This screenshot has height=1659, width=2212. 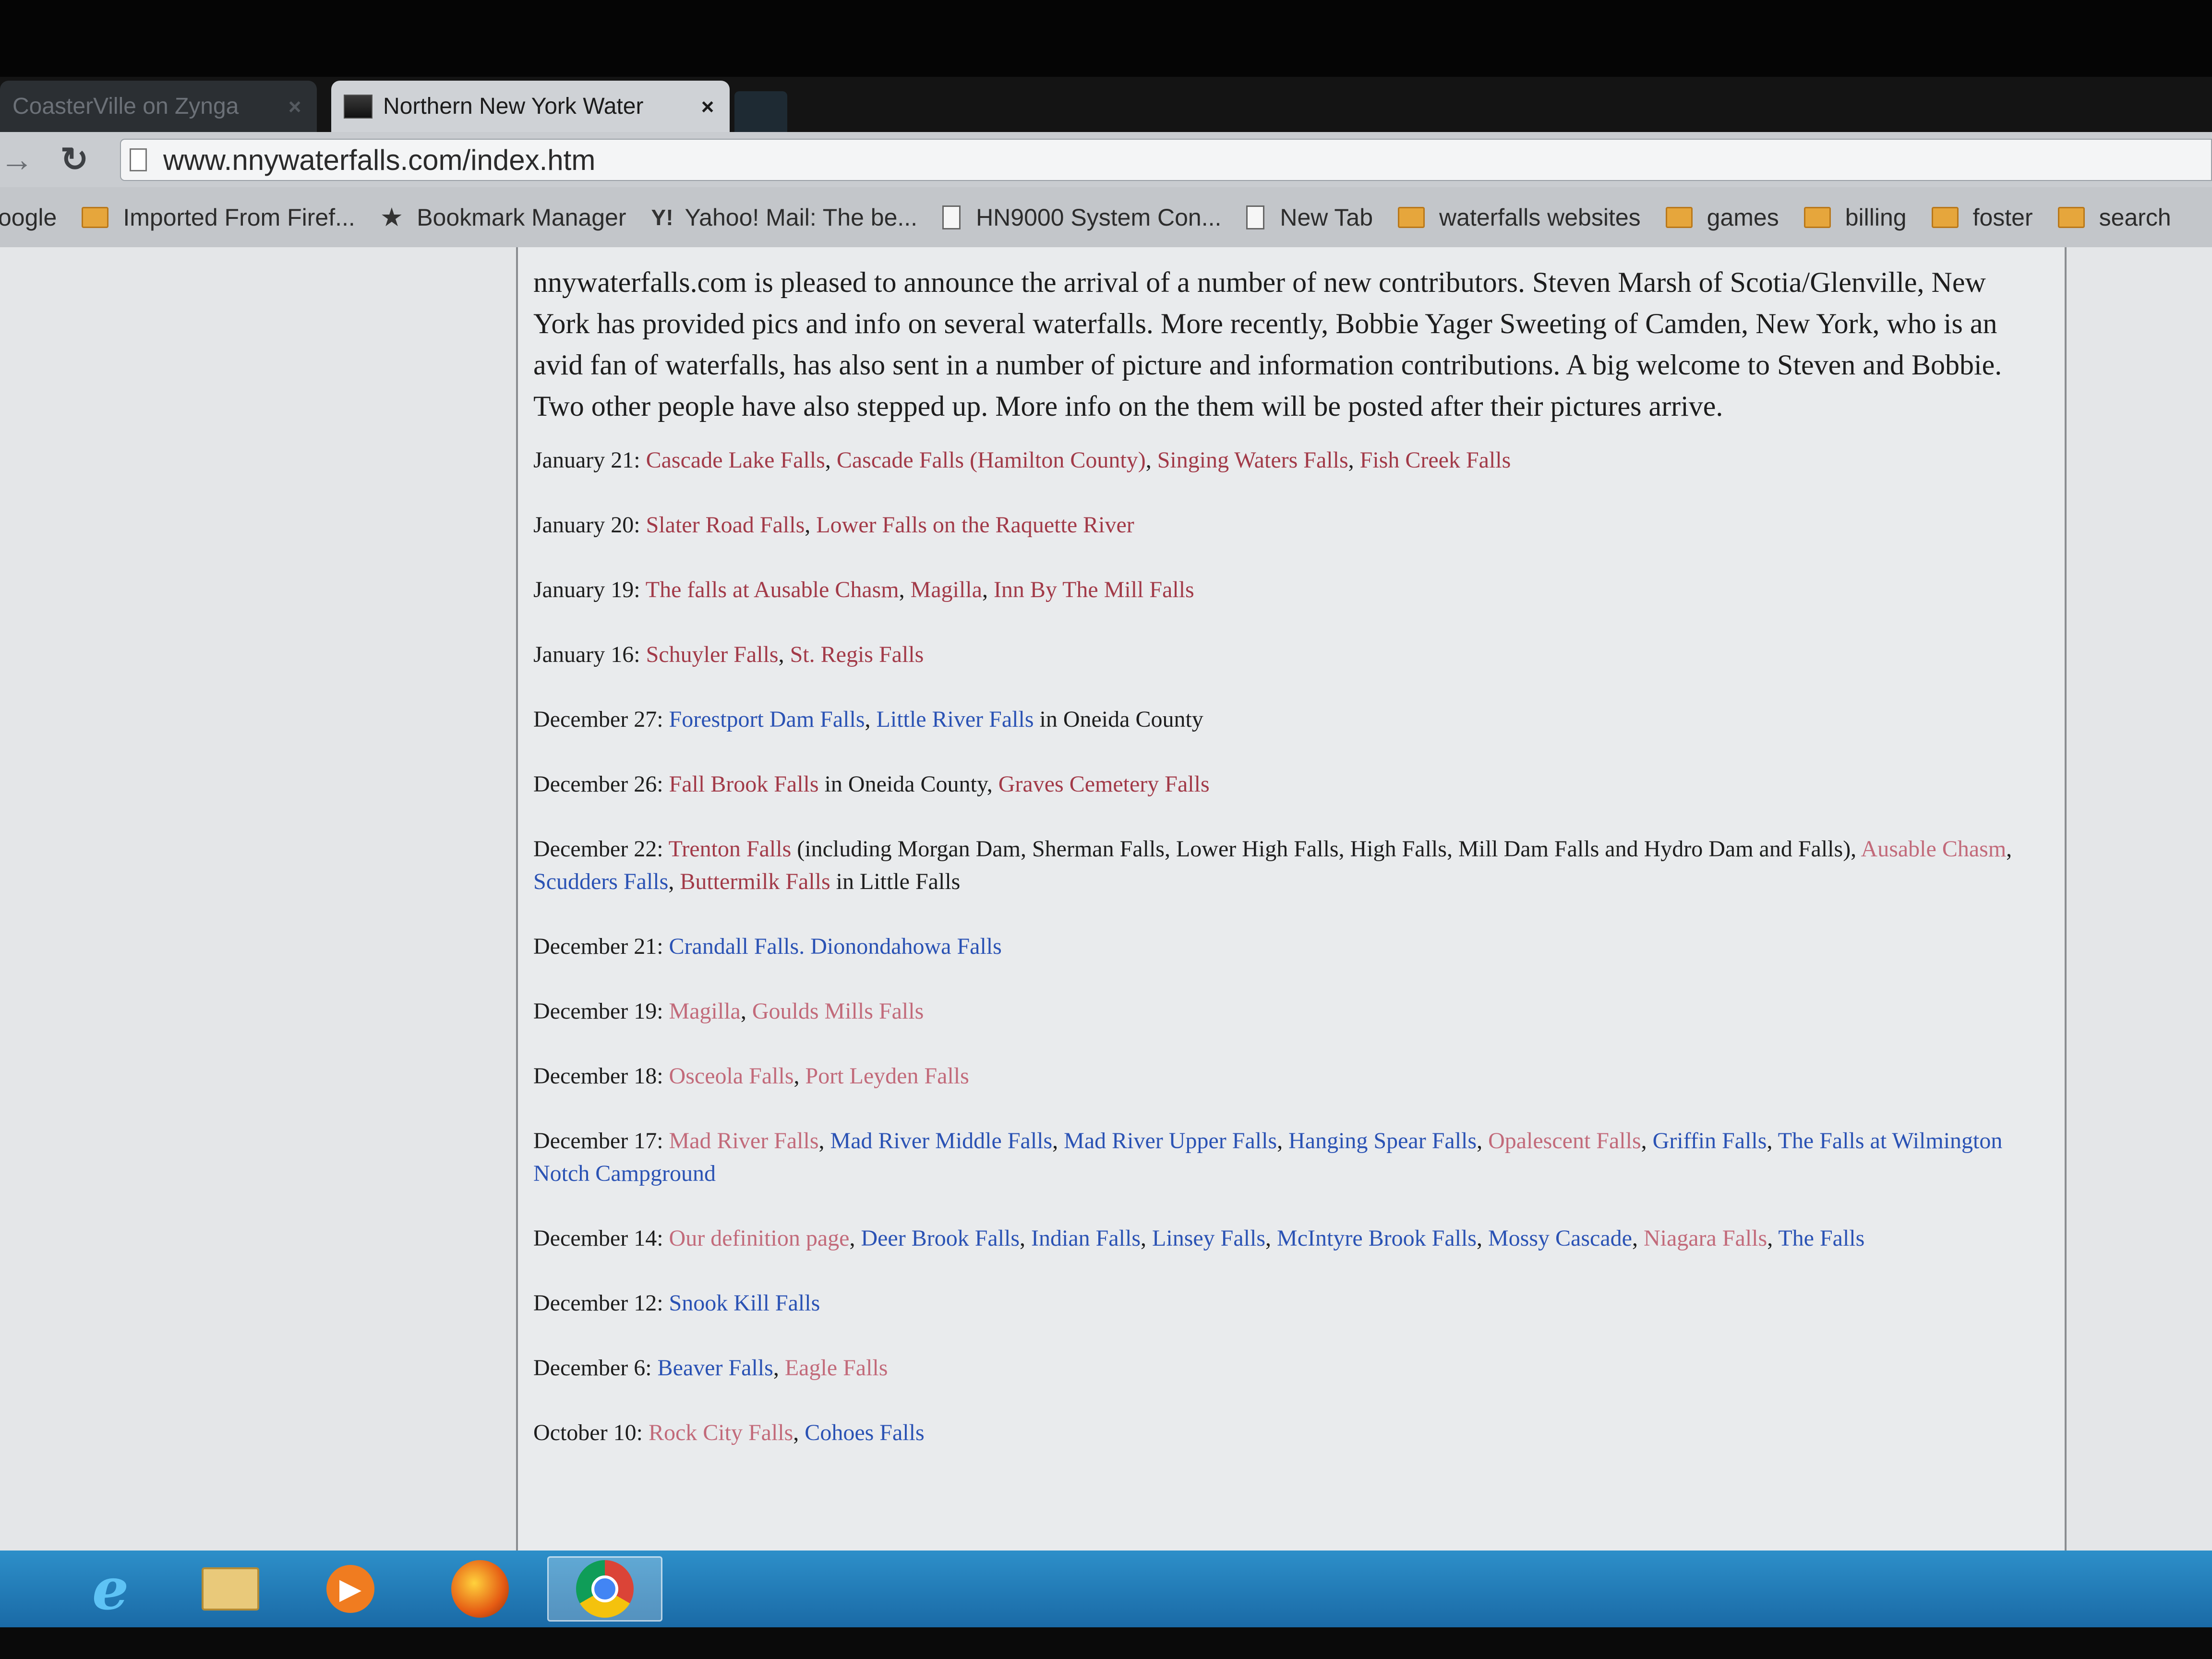 What do you see at coordinates (1170, 1141) in the screenshot?
I see `waterfall-link: Mad River Upper Falls` at bounding box center [1170, 1141].